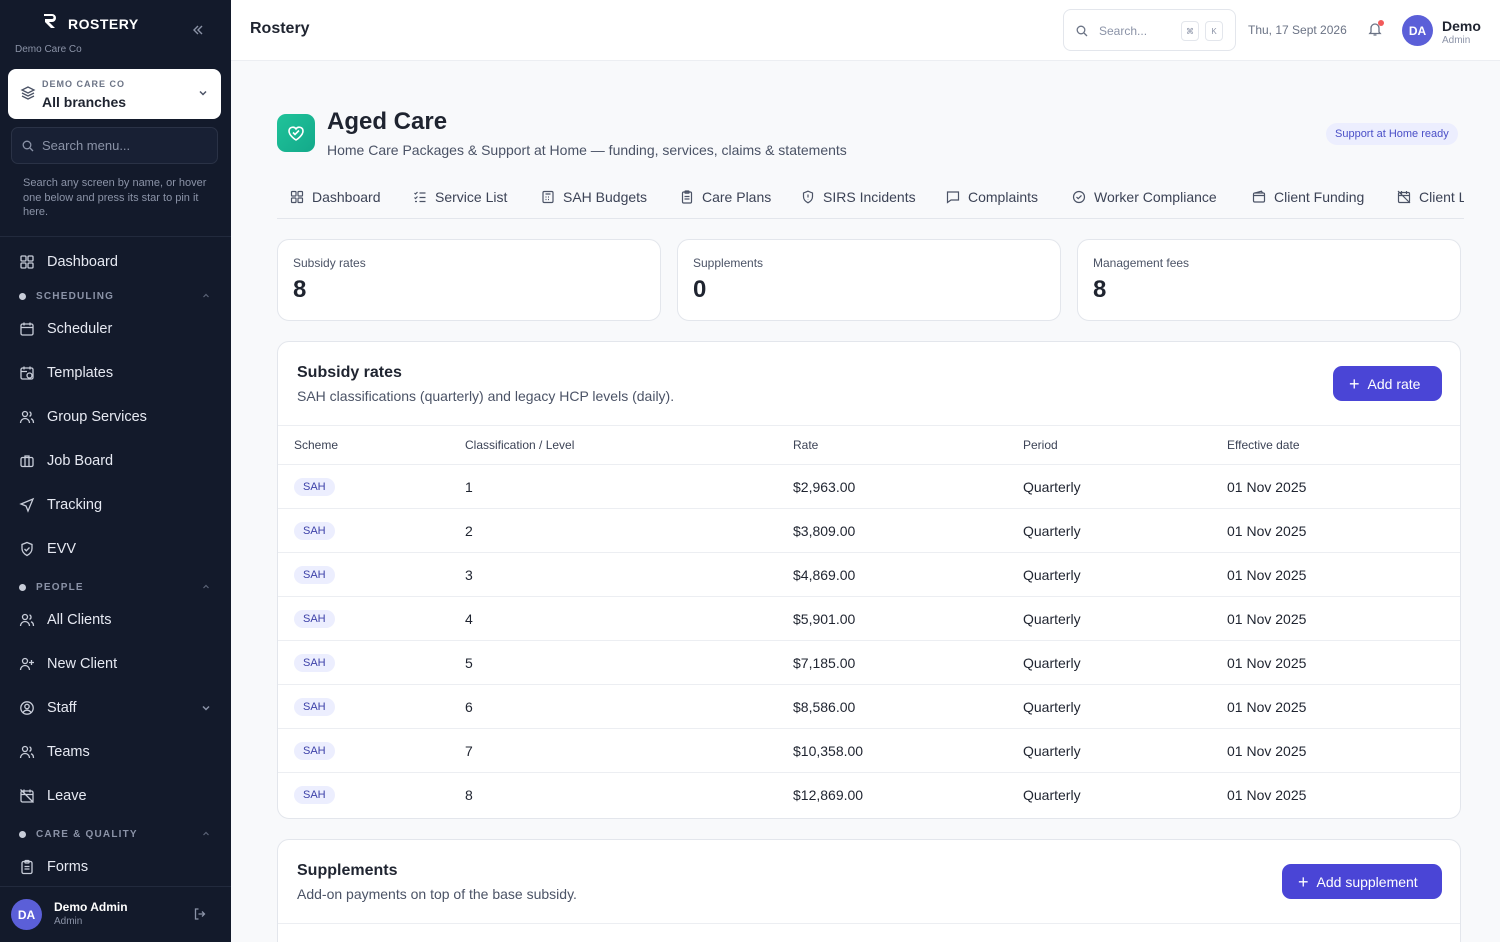 The image size is (1500, 942). Describe the element at coordinates (869, 750) in the screenshot. I see `table-row: SAH 7 $10,358.00 Quarterly 01 Nov 2025` at that location.